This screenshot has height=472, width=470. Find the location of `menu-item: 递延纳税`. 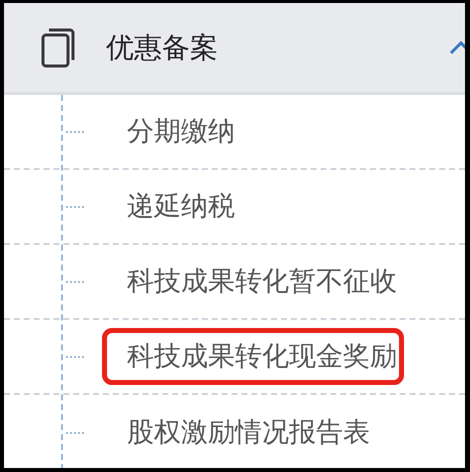

menu-item: 递延纳税 is located at coordinates (181, 206).